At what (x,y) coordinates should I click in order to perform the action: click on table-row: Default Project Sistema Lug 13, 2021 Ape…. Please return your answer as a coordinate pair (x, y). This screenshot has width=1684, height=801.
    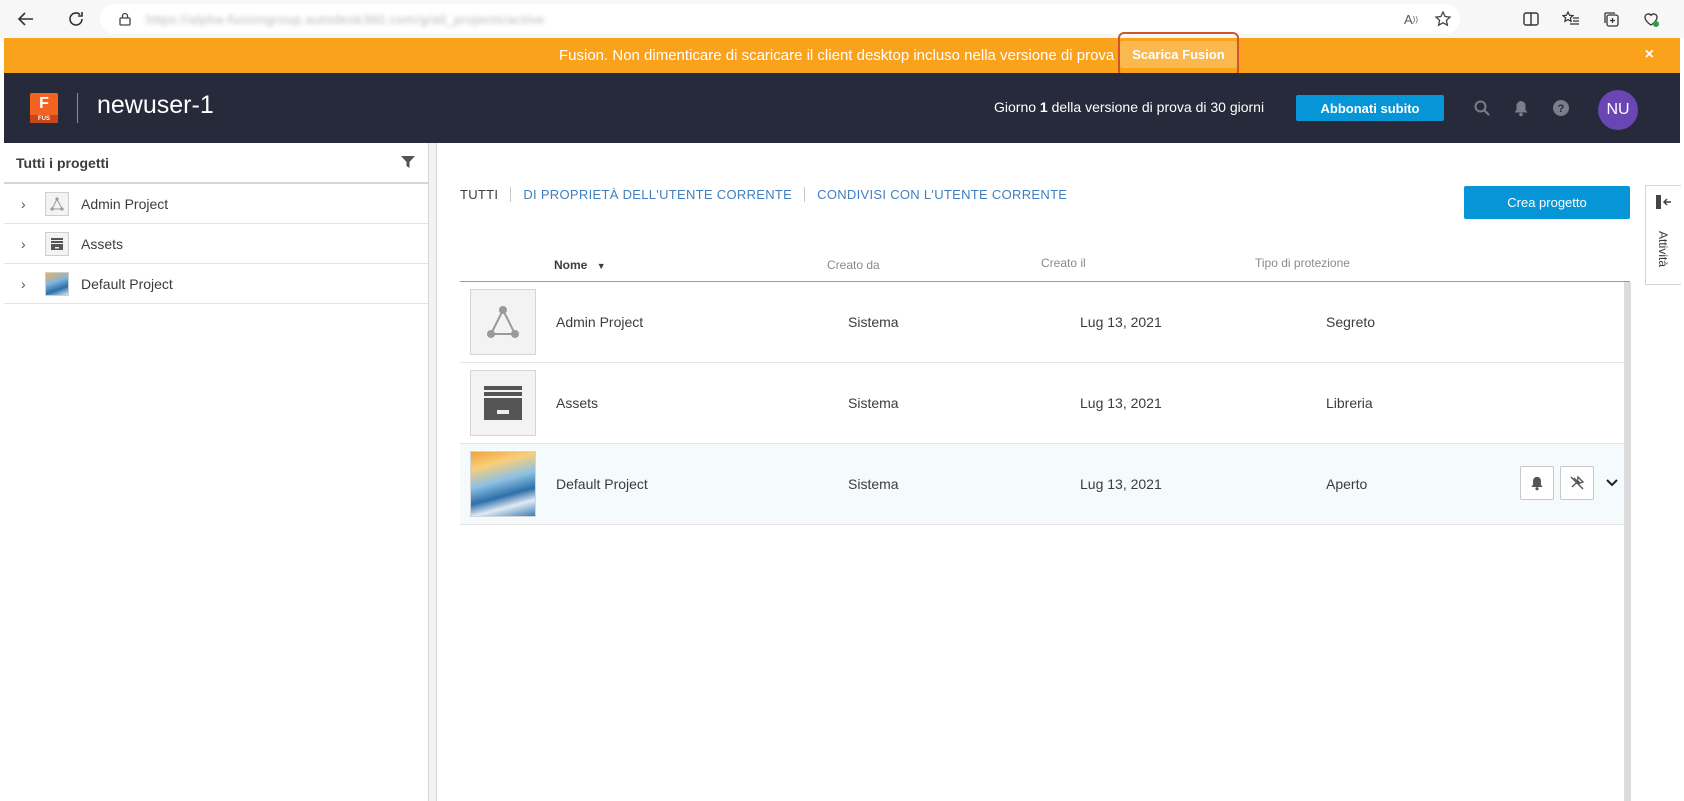
    Looking at the image, I should click on (1042, 484).